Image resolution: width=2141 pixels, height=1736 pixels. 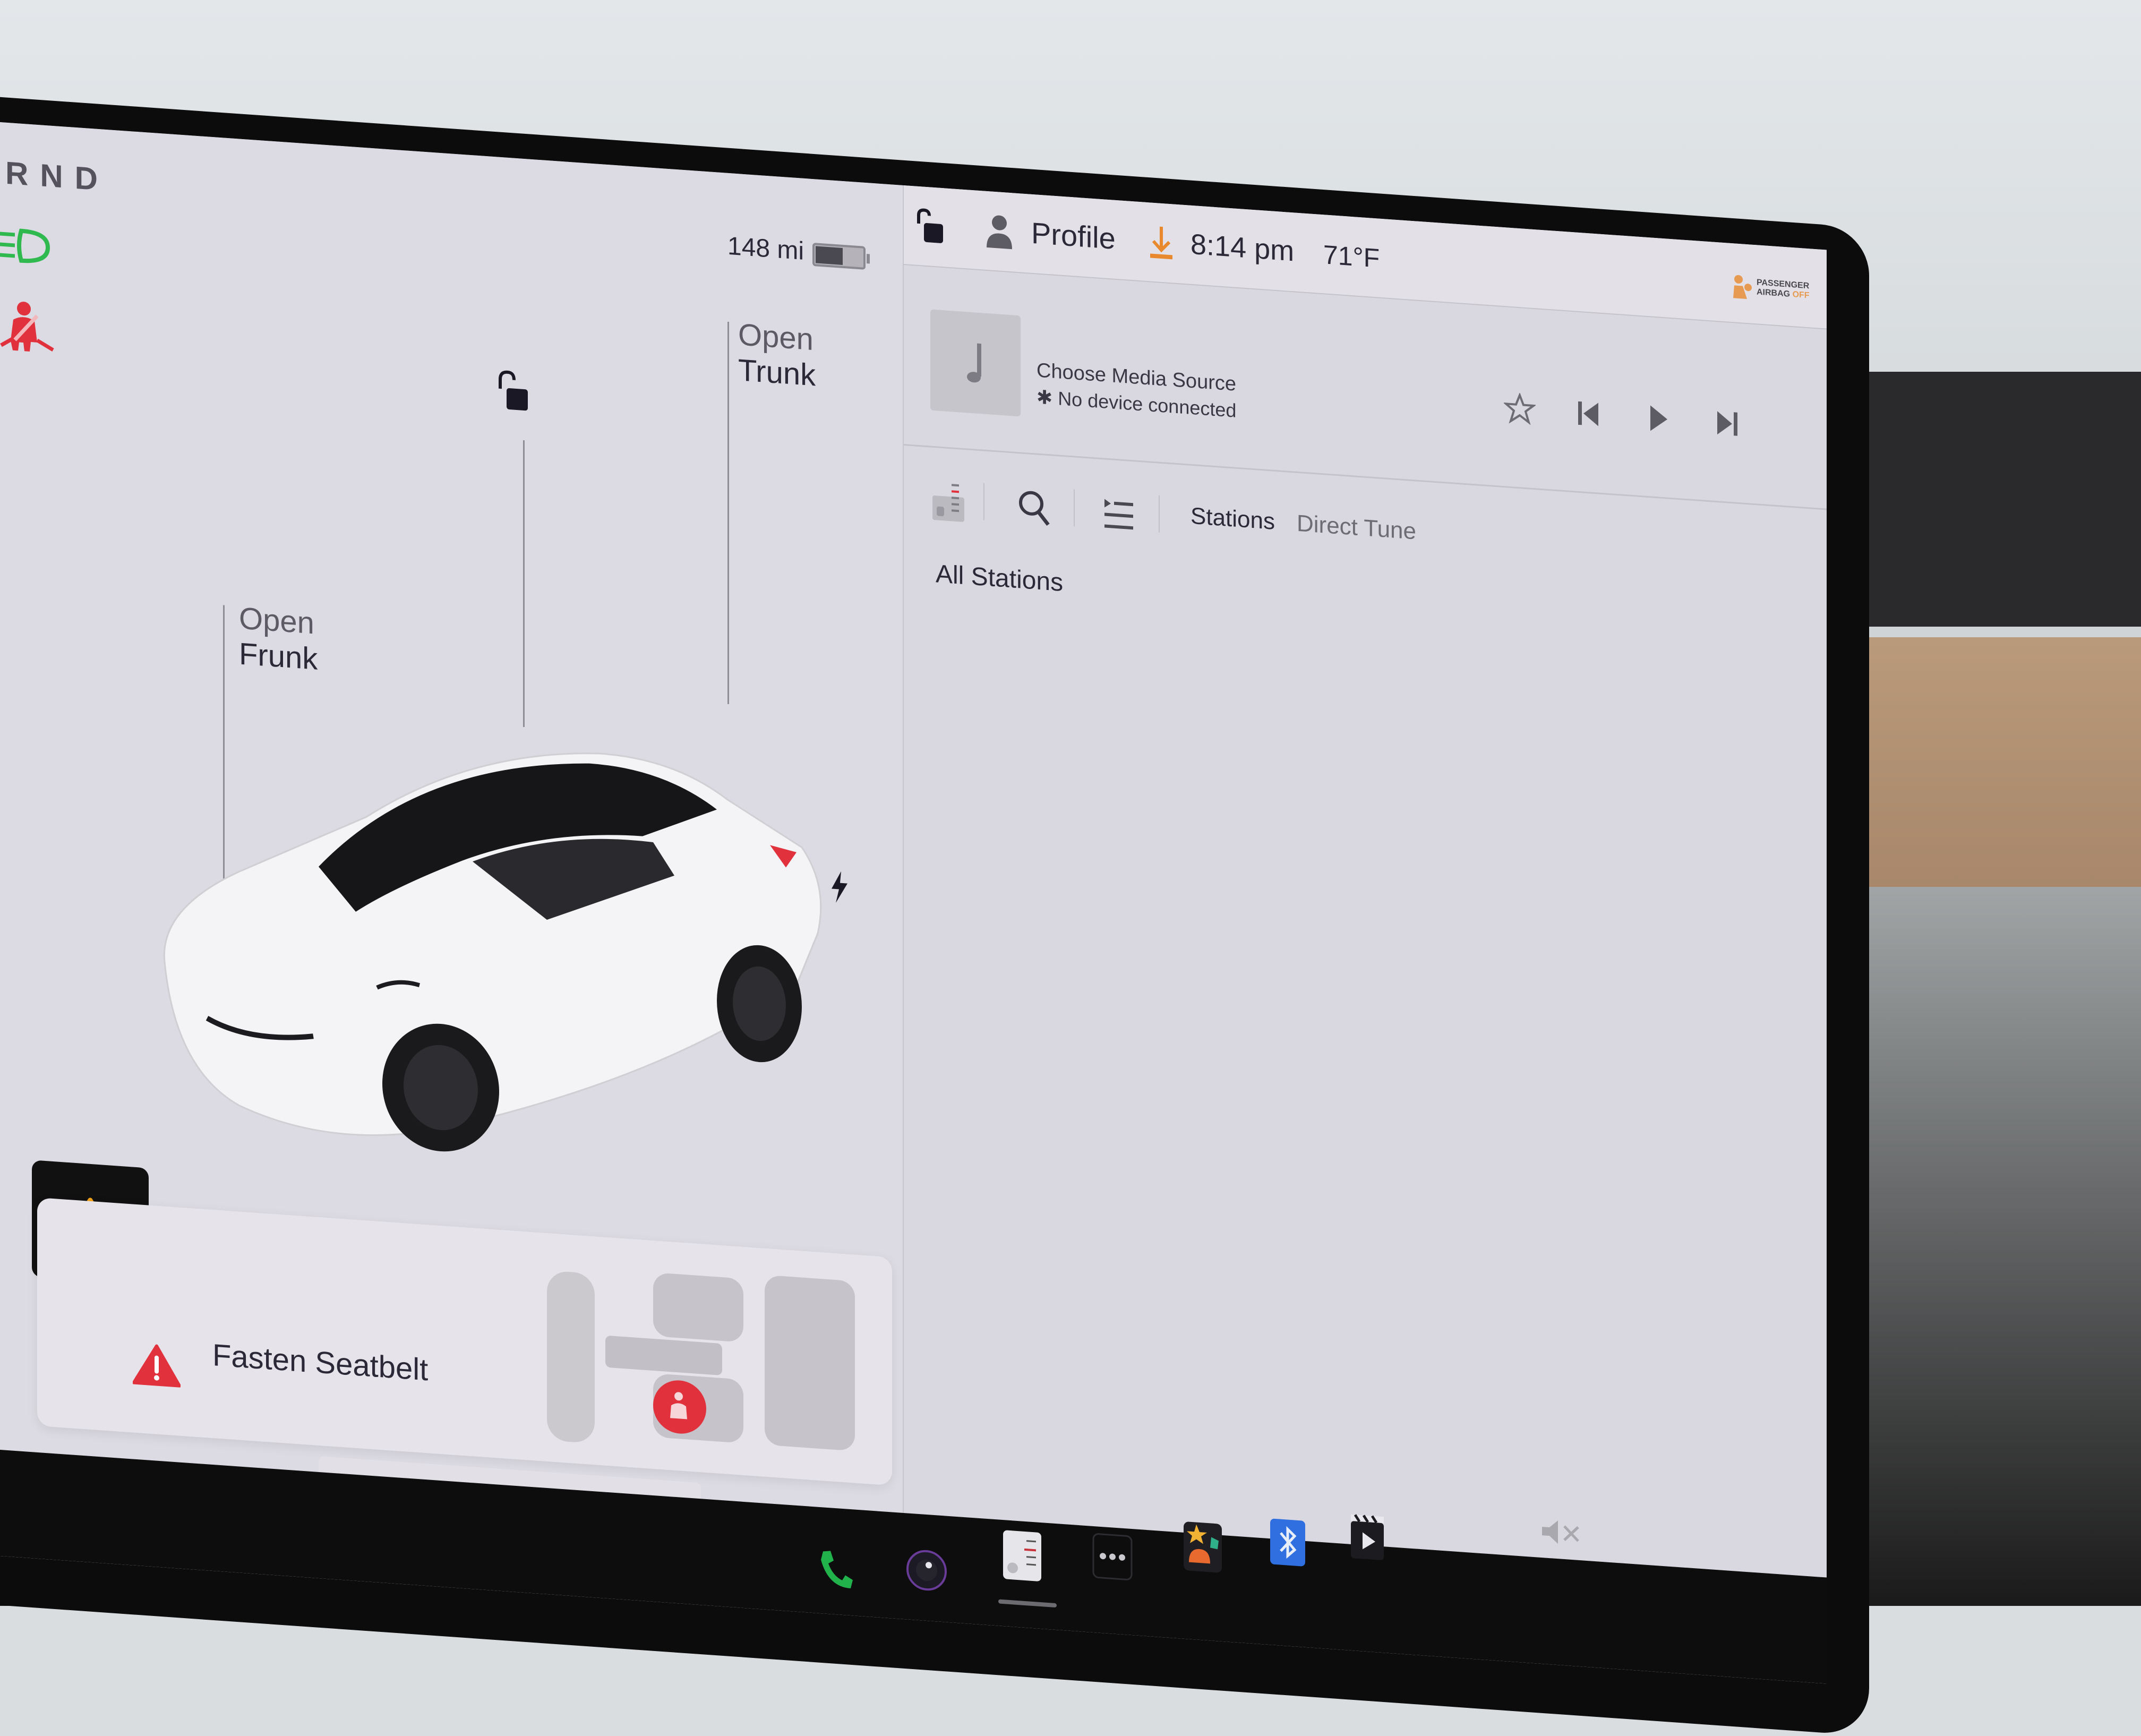 What do you see at coordinates (1161, 243) in the screenshot?
I see `software-update-icon` at bounding box center [1161, 243].